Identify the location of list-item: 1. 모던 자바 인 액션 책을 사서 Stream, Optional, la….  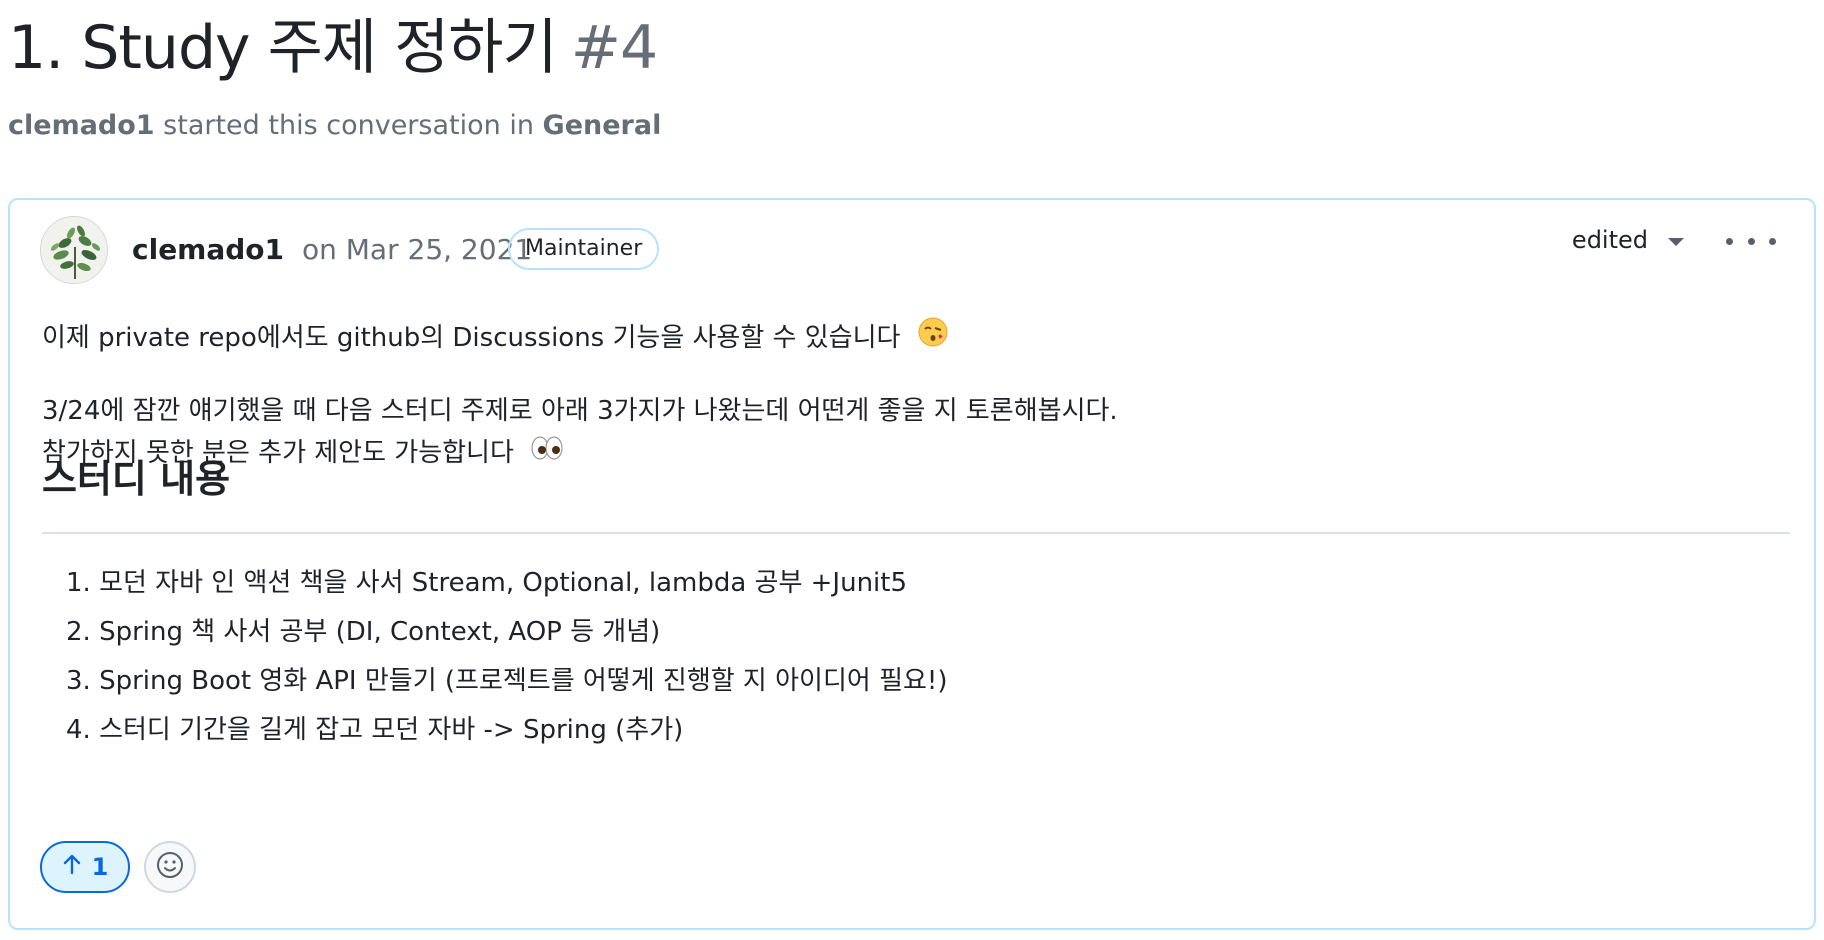
(487, 583).